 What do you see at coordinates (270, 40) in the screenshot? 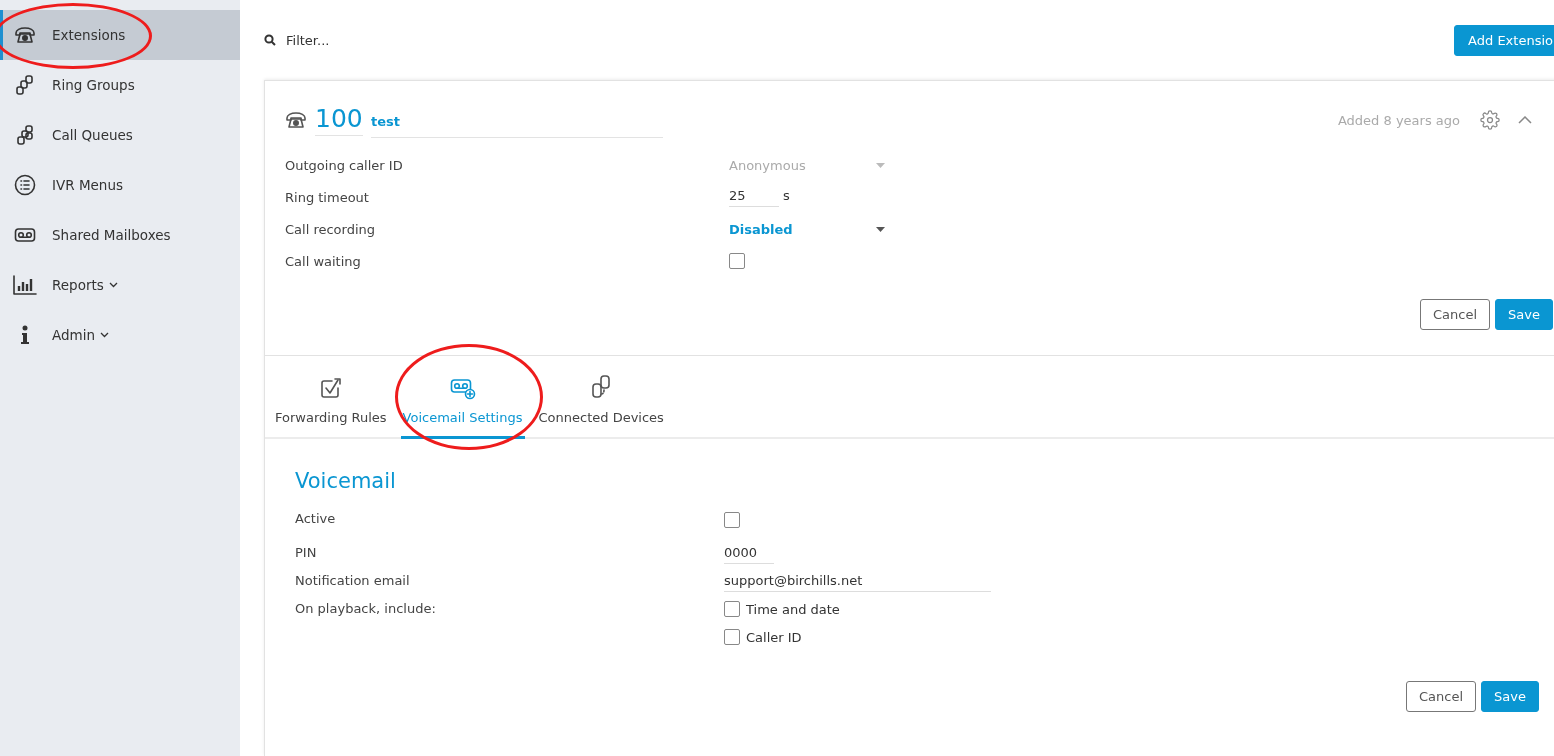
I see `search-icon` at bounding box center [270, 40].